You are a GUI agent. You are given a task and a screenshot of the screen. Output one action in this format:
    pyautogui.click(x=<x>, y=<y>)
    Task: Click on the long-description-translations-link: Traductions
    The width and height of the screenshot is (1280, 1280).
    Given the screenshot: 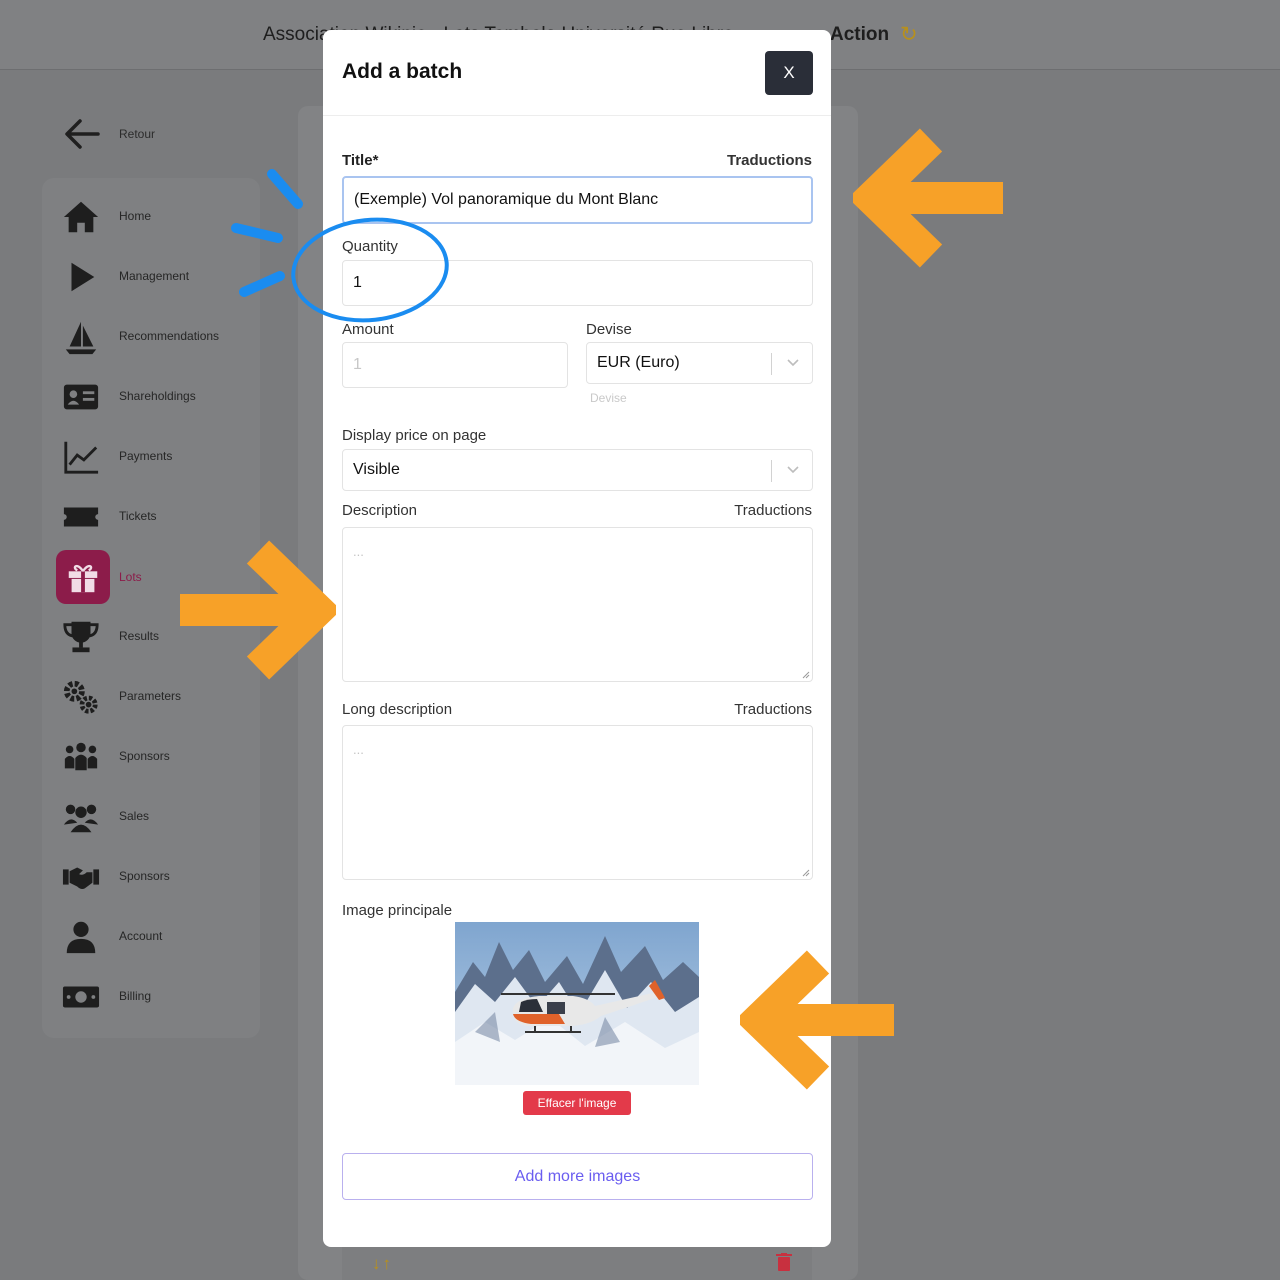 What is the action you would take?
    pyautogui.click(x=773, y=709)
    